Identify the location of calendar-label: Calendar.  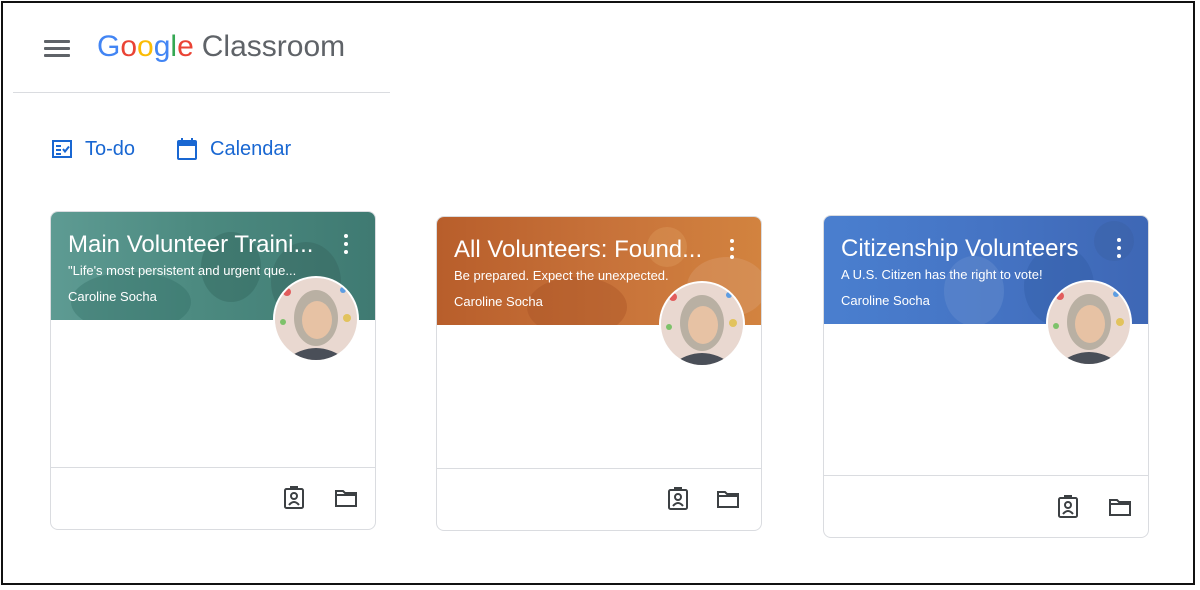
(251, 148).